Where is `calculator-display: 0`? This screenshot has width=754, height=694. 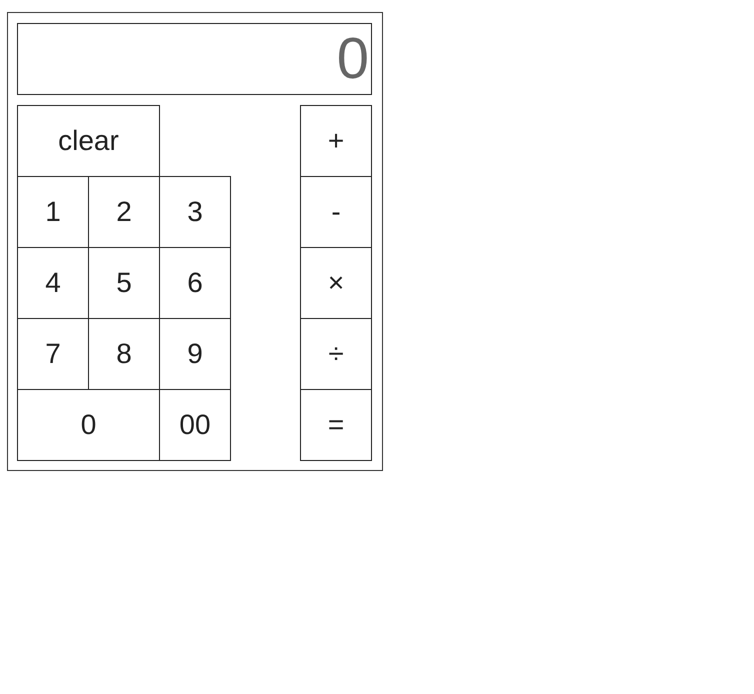 calculator-display: 0 is located at coordinates (194, 59).